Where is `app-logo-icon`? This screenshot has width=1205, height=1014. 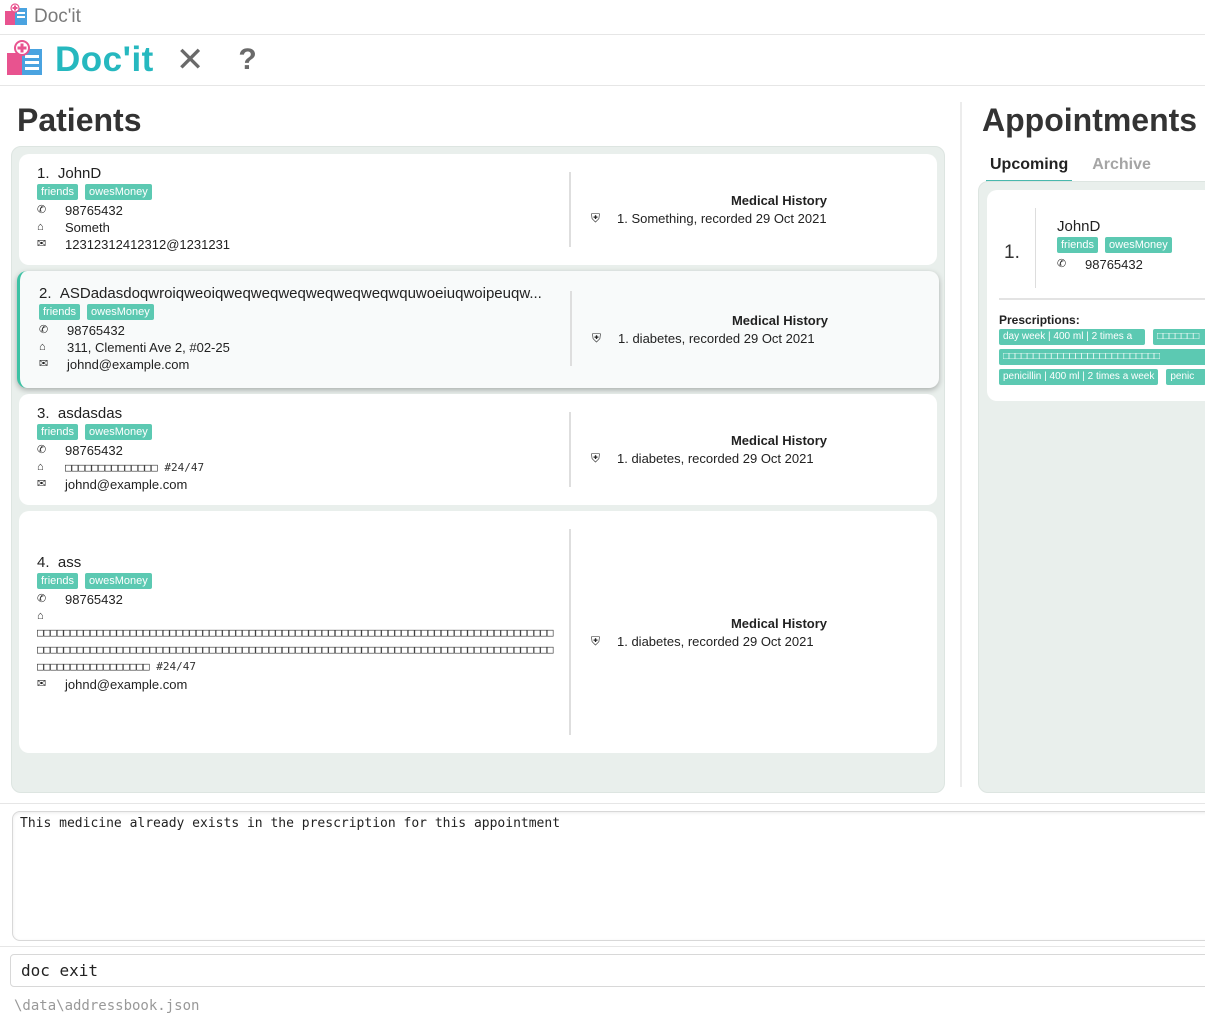 app-logo-icon is located at coordinates (16, 17).